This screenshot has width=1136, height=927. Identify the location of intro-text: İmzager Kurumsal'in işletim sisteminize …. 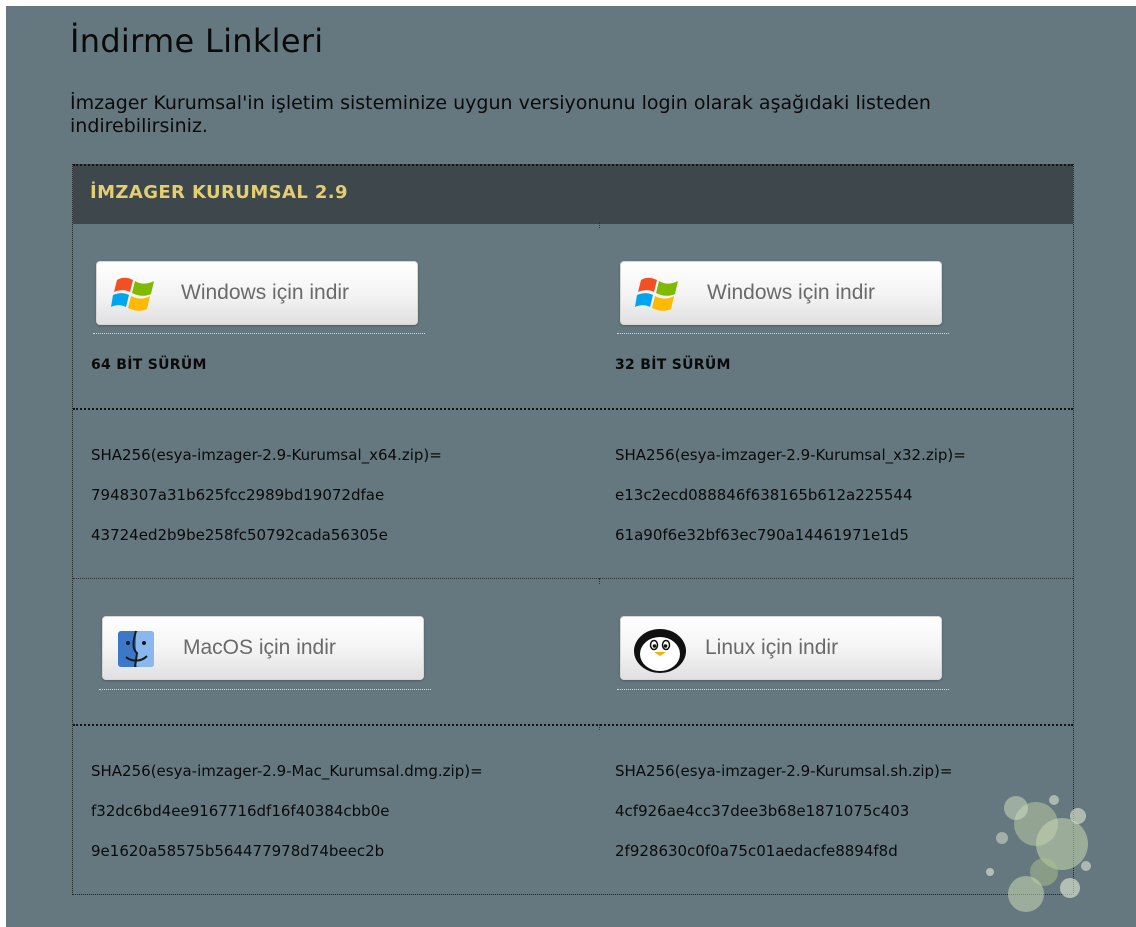
(500, 114).